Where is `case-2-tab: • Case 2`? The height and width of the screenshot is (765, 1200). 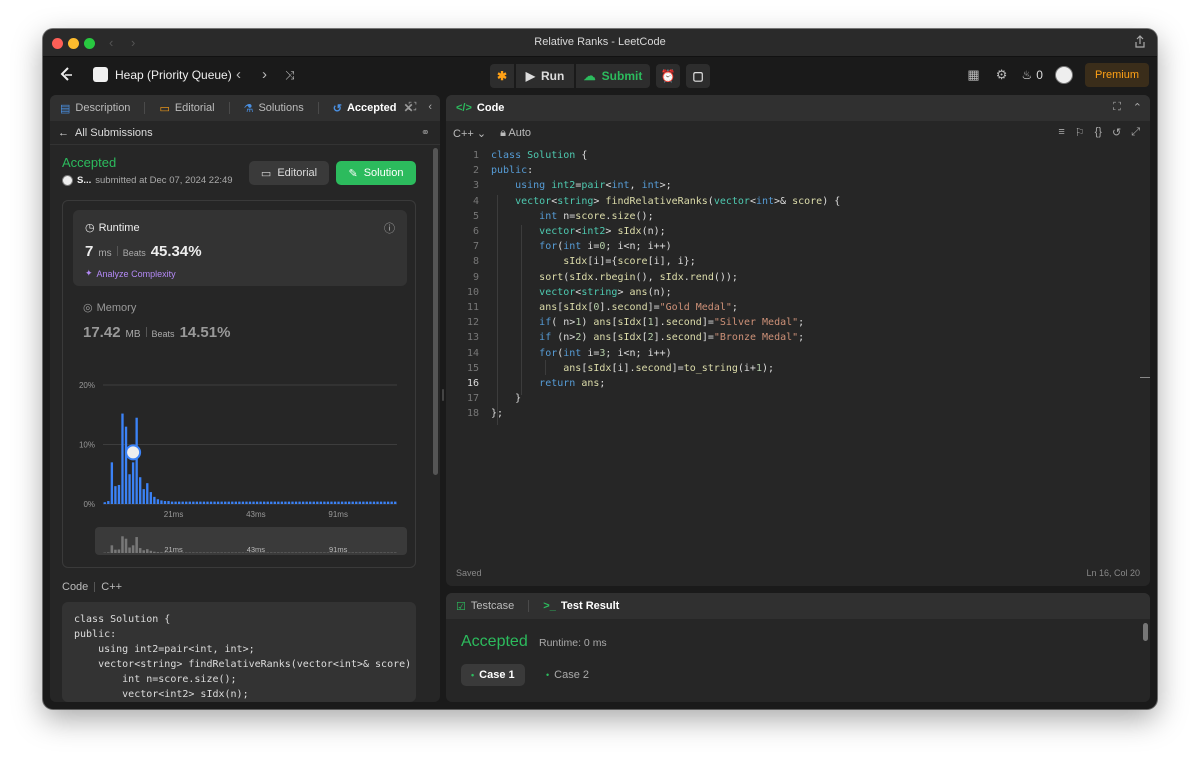 case-2-tab: • Case 2 is located at coordinates (567, 675).